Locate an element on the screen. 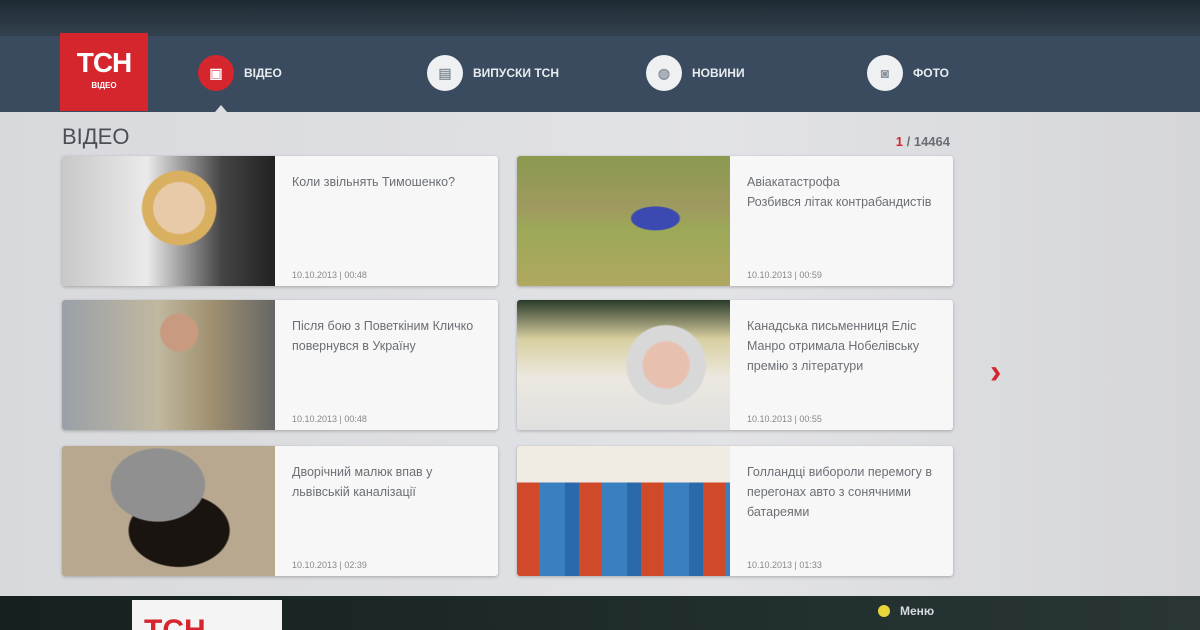  nav-photo: ◙ ФОТО is located at coordinates (908, 73).